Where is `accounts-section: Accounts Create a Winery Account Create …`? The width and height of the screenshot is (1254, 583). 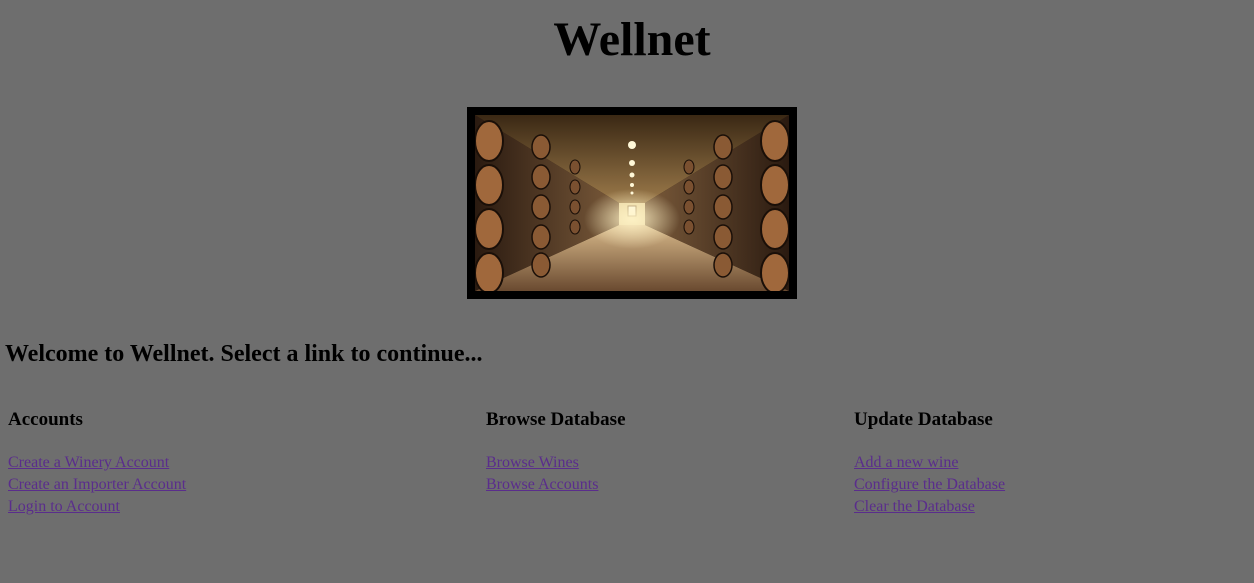 accounts-section: Accounts Create a Winery Account Create … is located at coordinates (97, 463).